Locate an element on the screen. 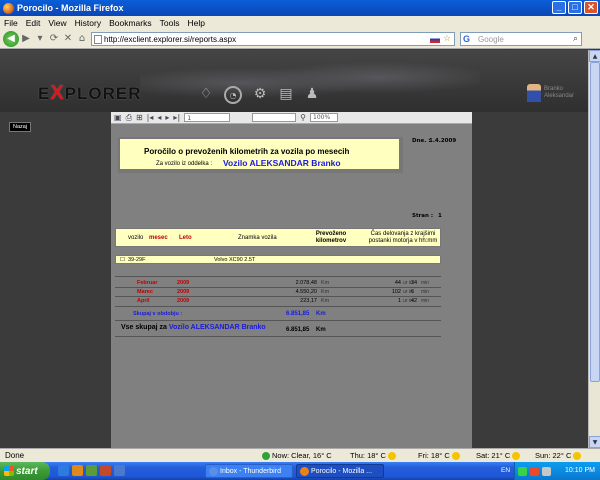  row-km: 2.078,48 is located at coordinates (306, 283).